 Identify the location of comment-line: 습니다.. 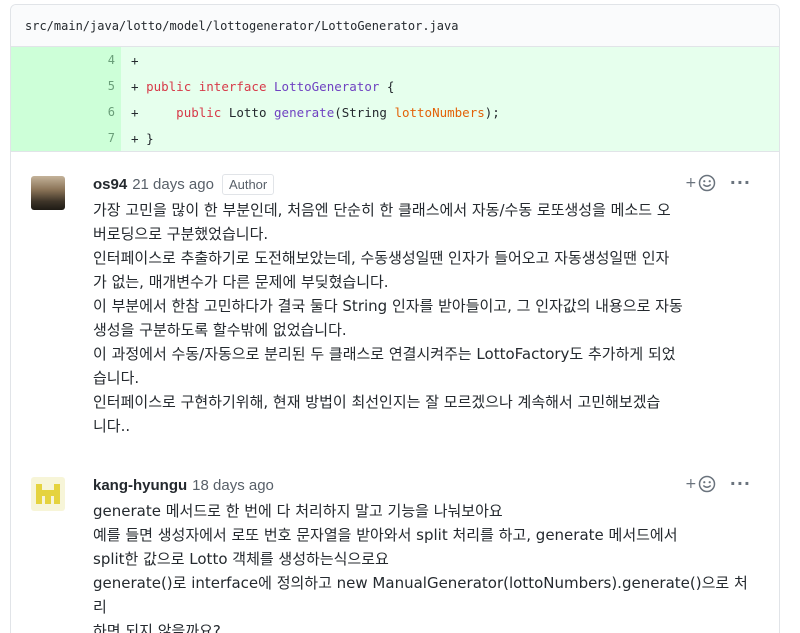
(116, 378).